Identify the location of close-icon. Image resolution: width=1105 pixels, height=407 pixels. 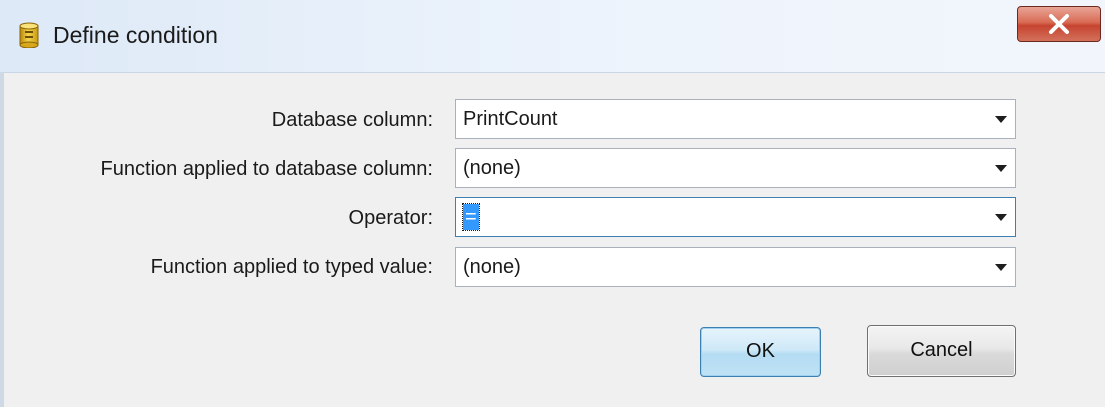
(1059, 24).